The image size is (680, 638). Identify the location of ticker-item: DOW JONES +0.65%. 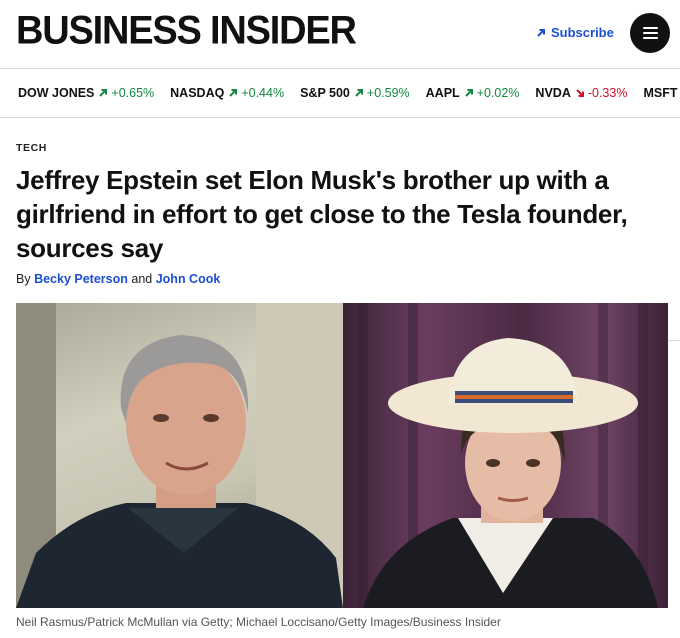
(86, 93).